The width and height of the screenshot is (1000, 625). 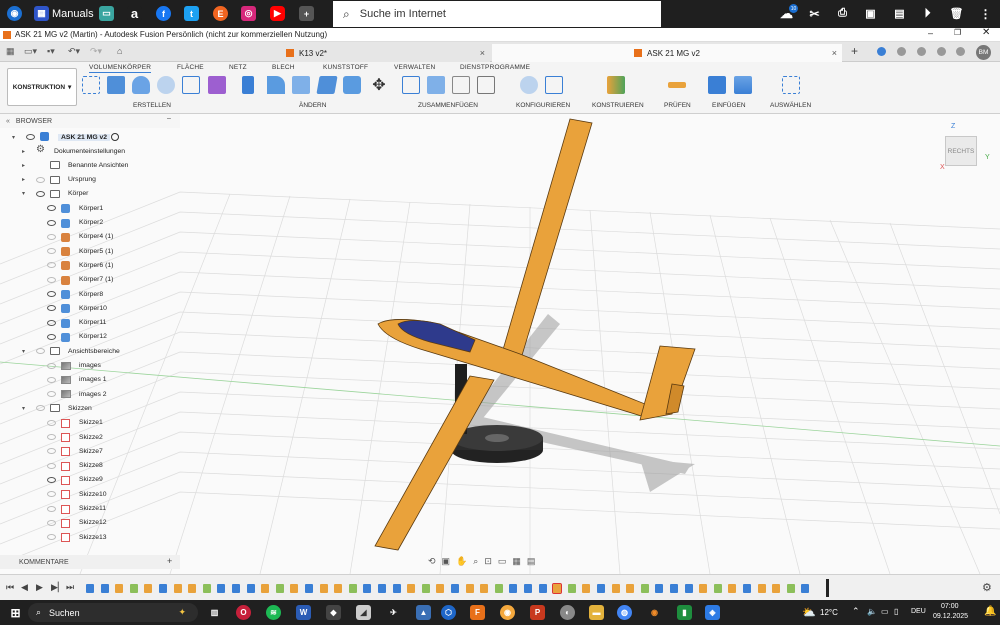 I want to click on undo-icon: ↶▾, so click(x=74, y=51).